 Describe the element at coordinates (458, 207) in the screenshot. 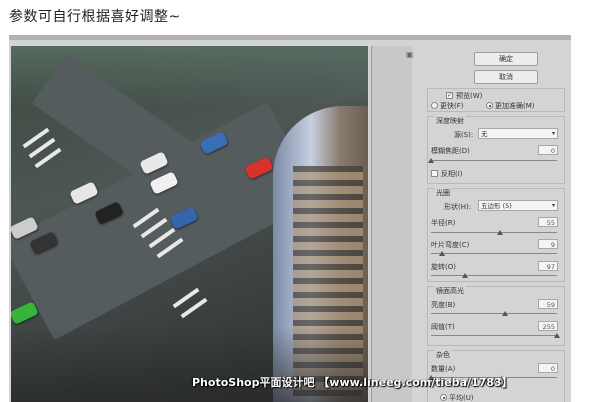

I see `shape-label: 形状(H):` at that location.